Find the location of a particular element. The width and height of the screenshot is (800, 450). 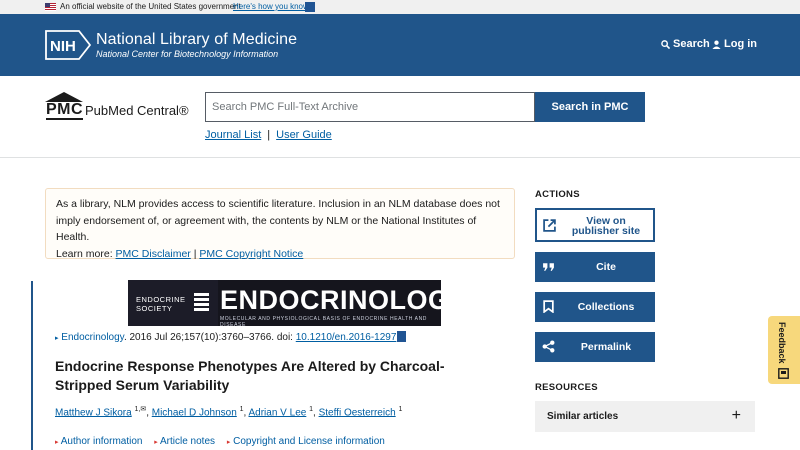

actions-heading: ACTIONS is located at coordinates (557, 194).